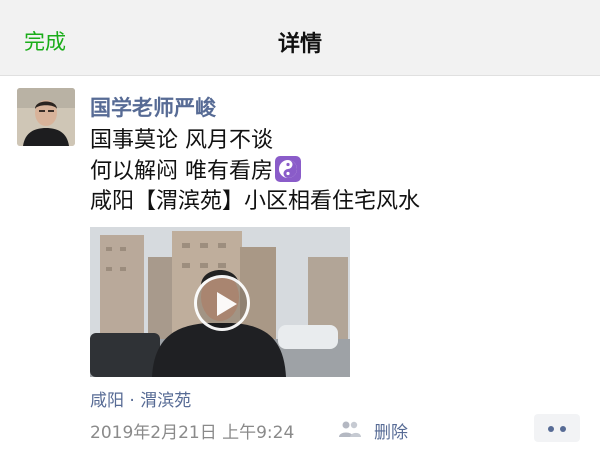 Image resolution: width=600 pixels, height=460 pixels. I want to click on friends-icon, so click(350, 429).